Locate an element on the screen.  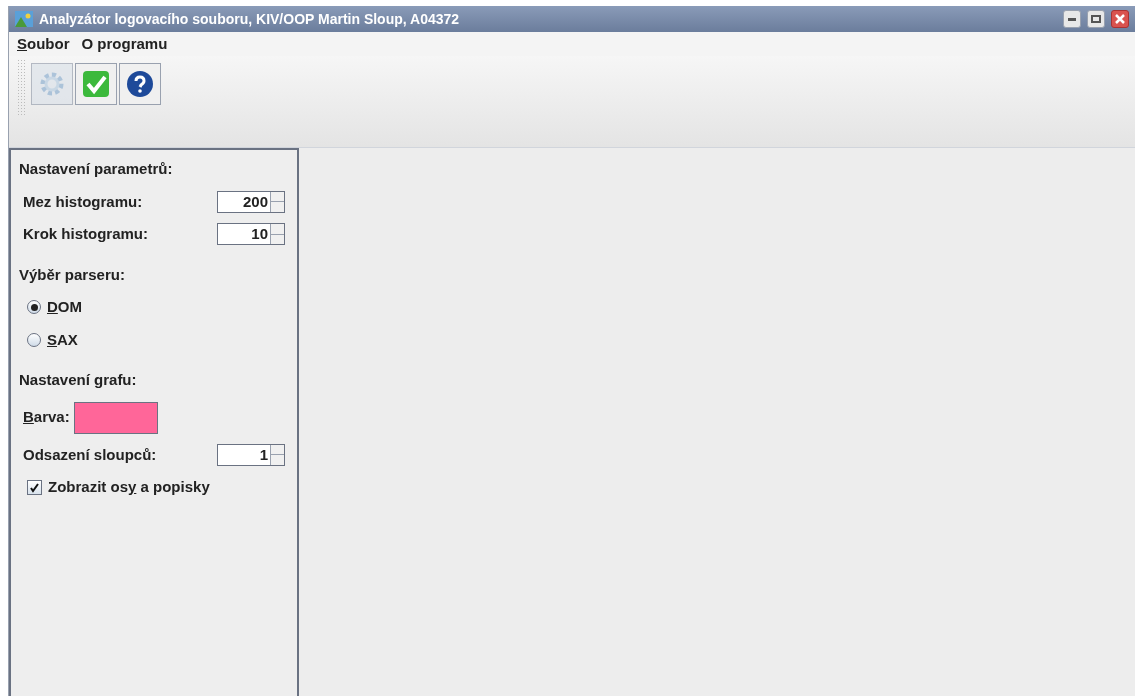
help-icon is located at coordinates (140, 84).